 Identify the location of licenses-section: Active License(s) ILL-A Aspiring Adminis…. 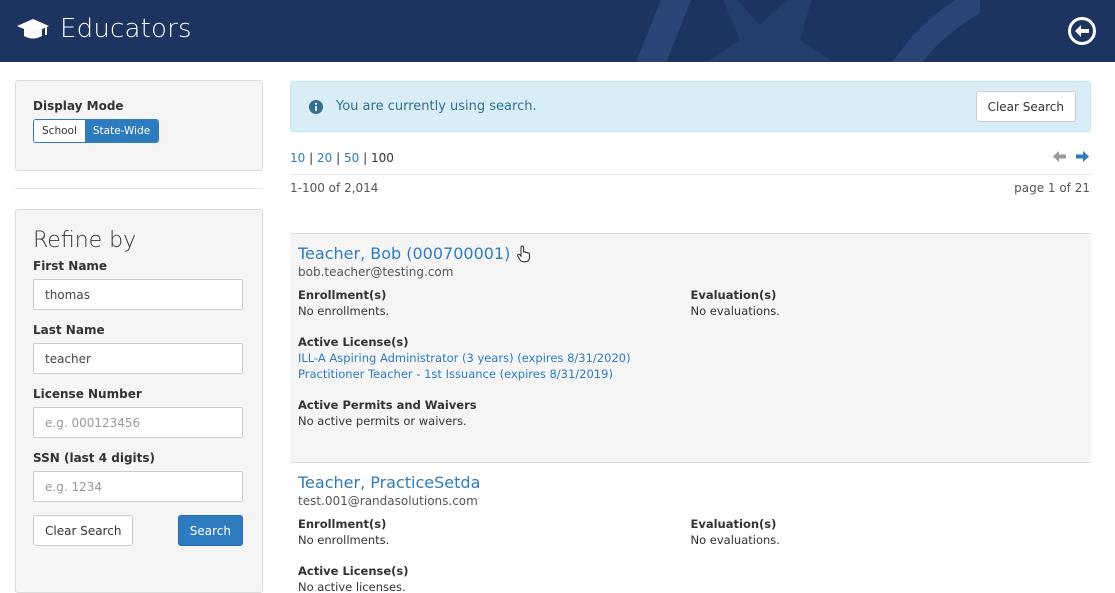
(690, 358).